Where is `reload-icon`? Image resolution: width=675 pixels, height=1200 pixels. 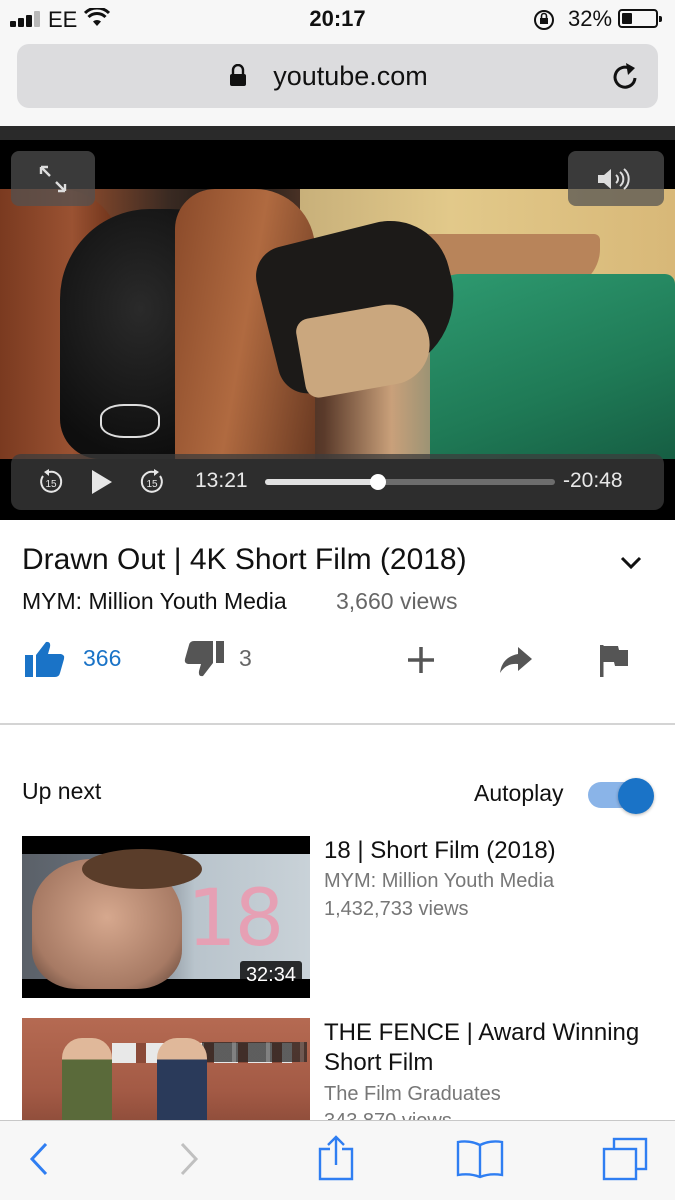
reload-icon is located at coordinates (626, 76).